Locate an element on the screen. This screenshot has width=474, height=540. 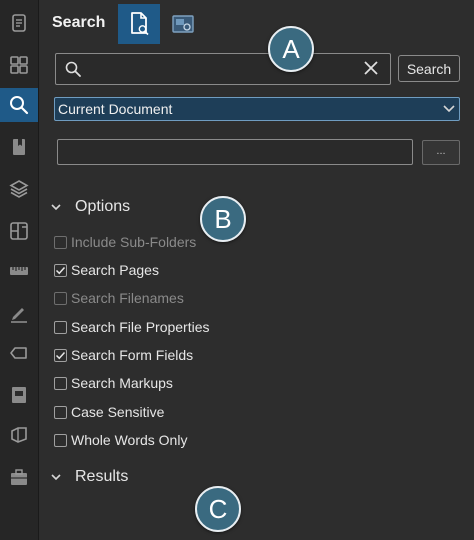
results-section-label: Results is located at coordinates (102, 476).